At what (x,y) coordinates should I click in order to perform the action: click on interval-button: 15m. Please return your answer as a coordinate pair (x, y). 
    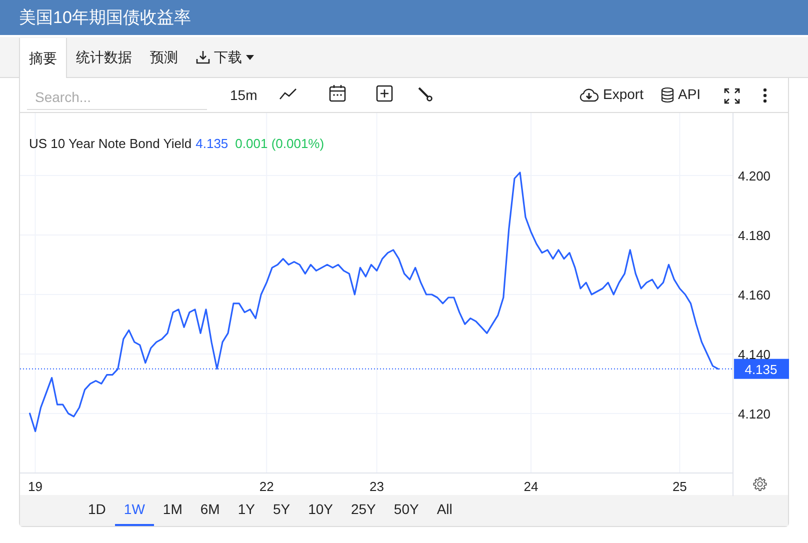
    Looking at the image, I should click on (244, 95).